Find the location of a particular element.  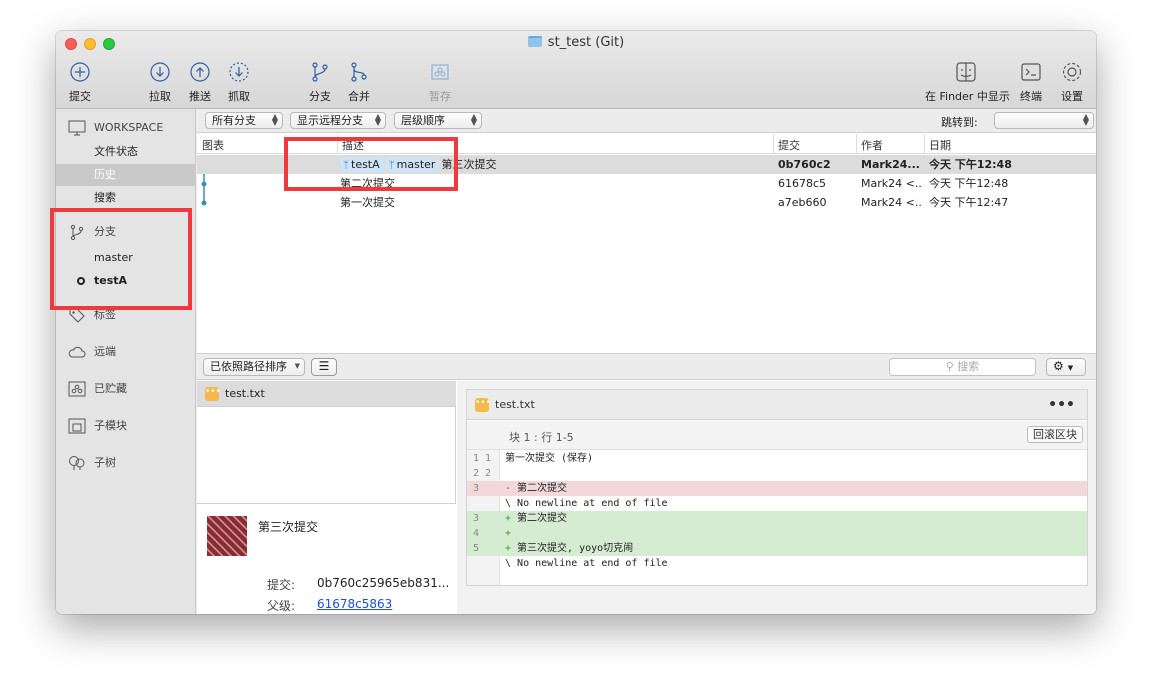

sidebar-workspace-header: WORKSPACE is located at coordinates (126, 128).